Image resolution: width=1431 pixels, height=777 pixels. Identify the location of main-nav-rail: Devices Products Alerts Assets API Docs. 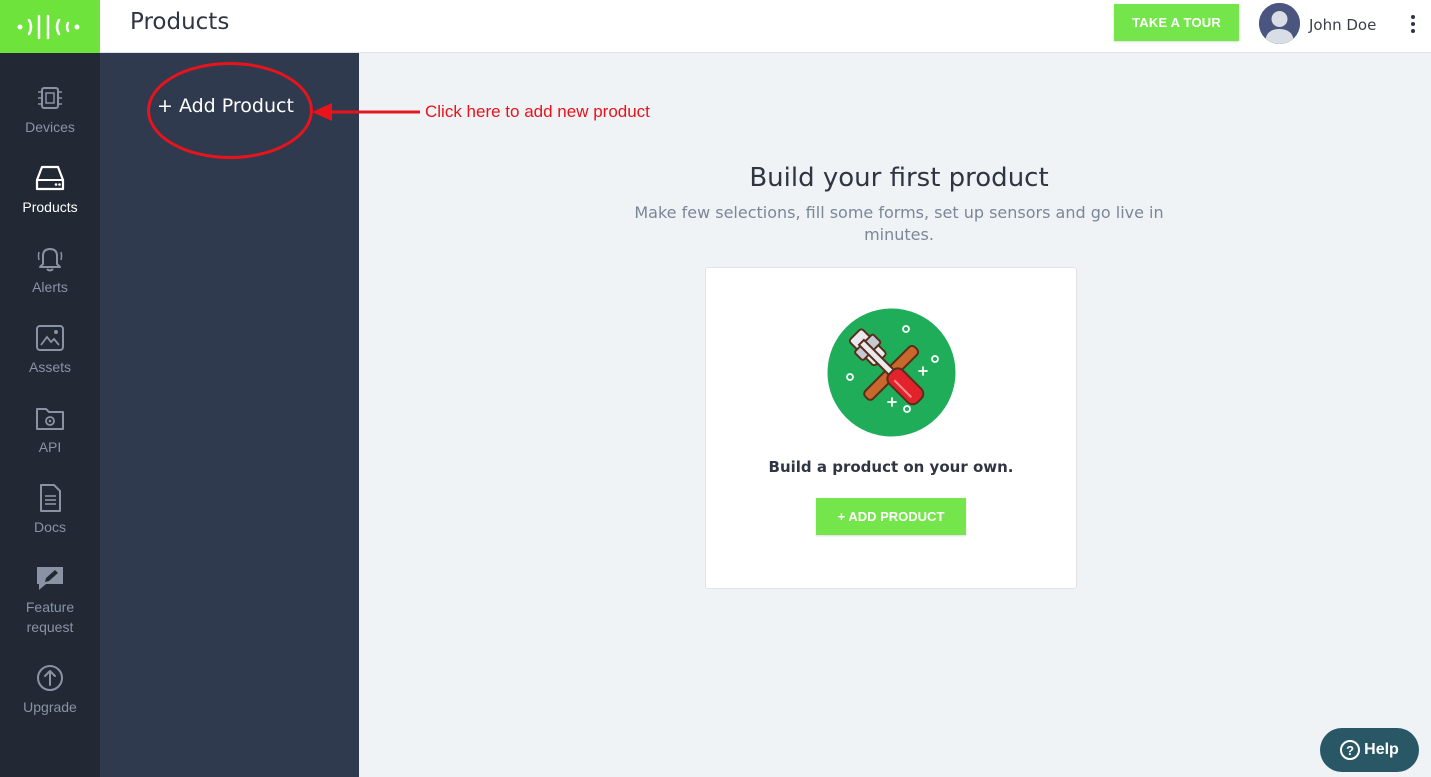
(50, 415).